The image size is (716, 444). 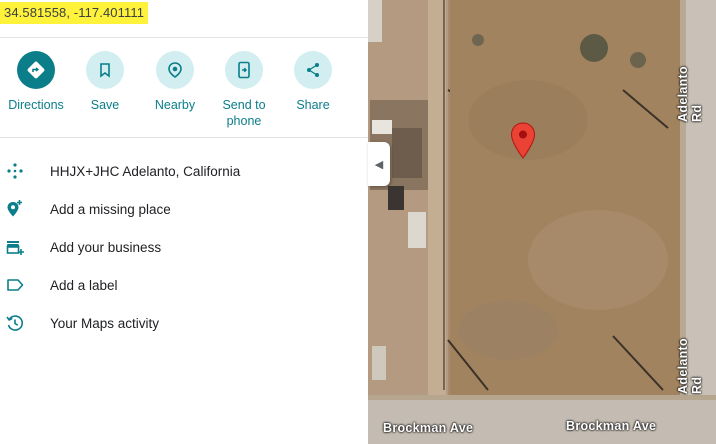 I want to click on plus-code-text: HHJX+JHC Adelanto, California, so click(x=145, y=171).